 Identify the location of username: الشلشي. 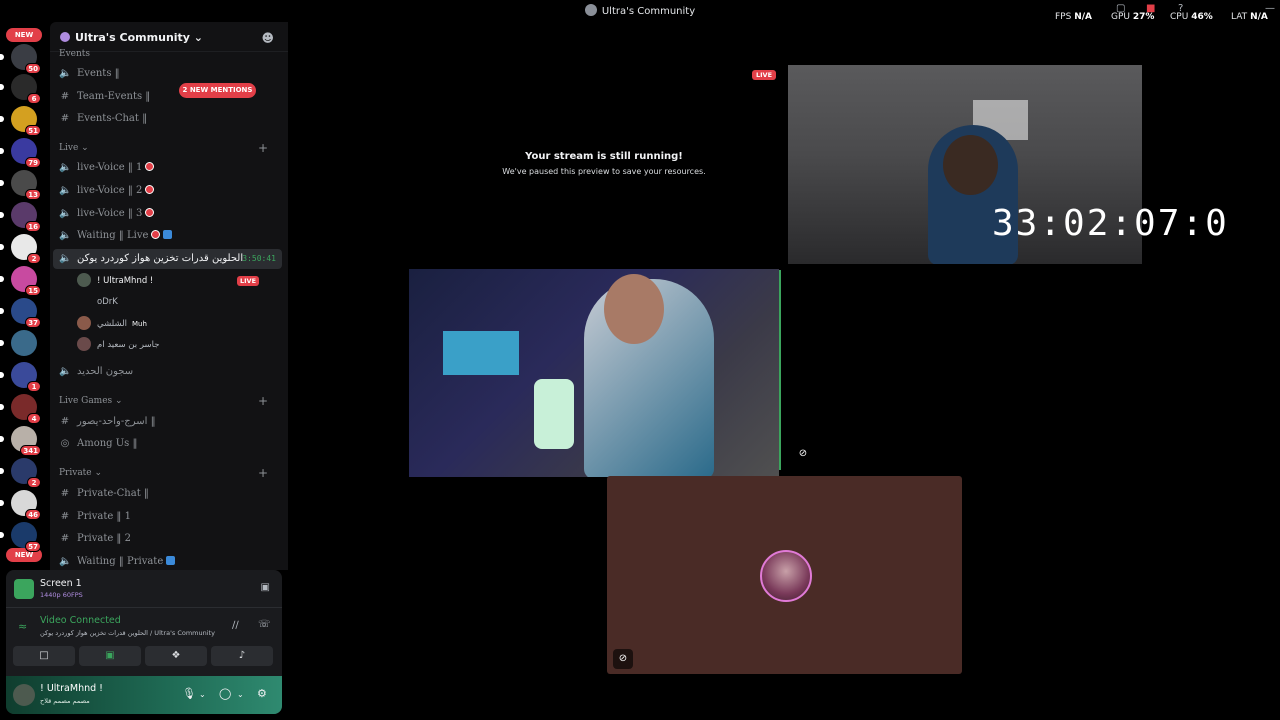
(112, 324).